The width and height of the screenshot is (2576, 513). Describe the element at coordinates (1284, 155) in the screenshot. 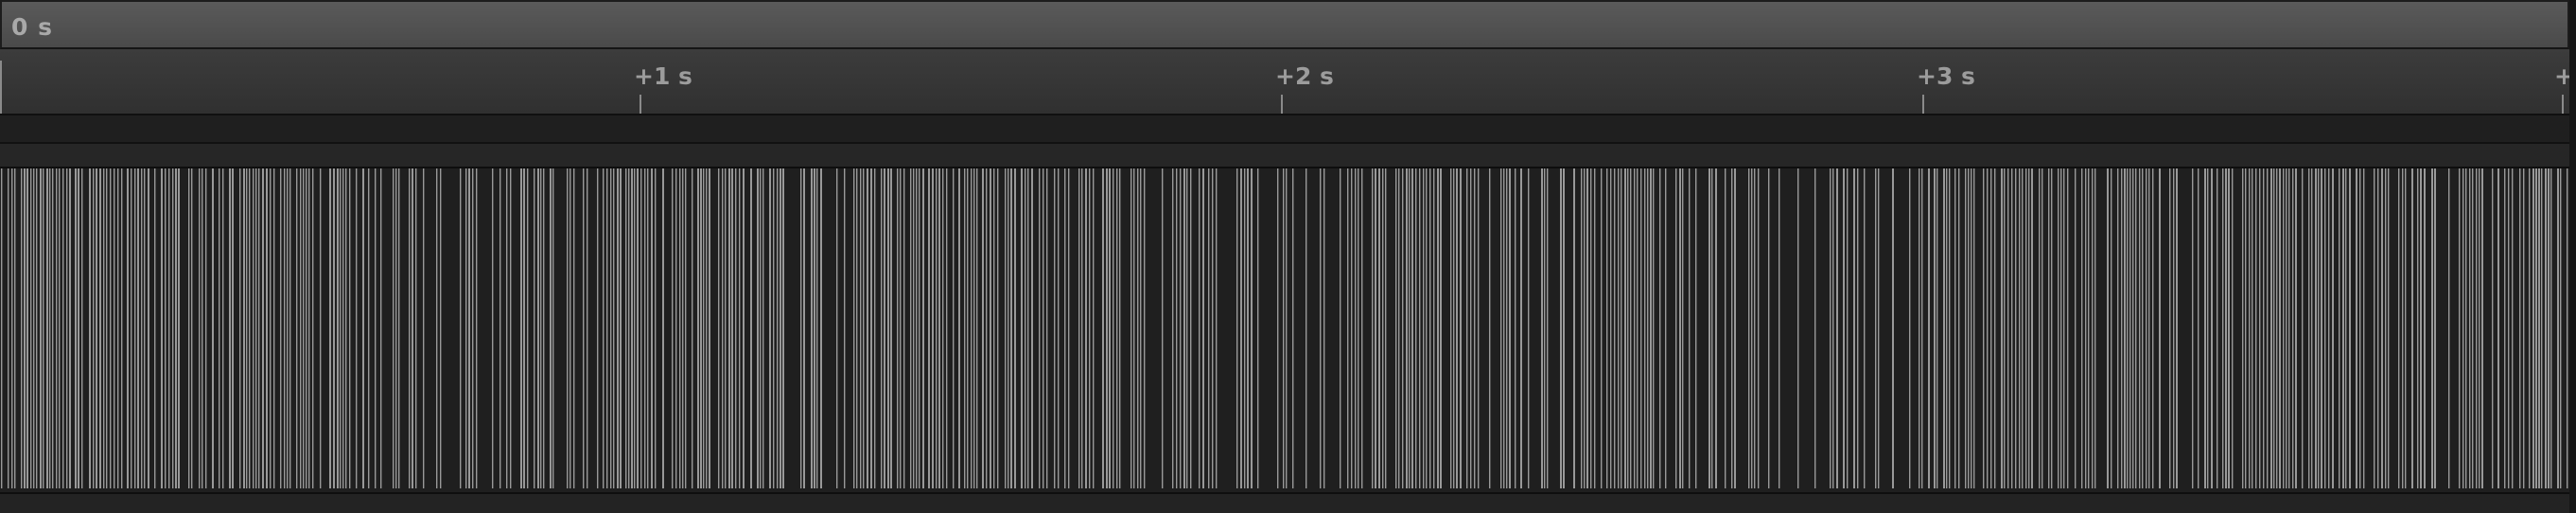

I see `secondary-lane` at that location.